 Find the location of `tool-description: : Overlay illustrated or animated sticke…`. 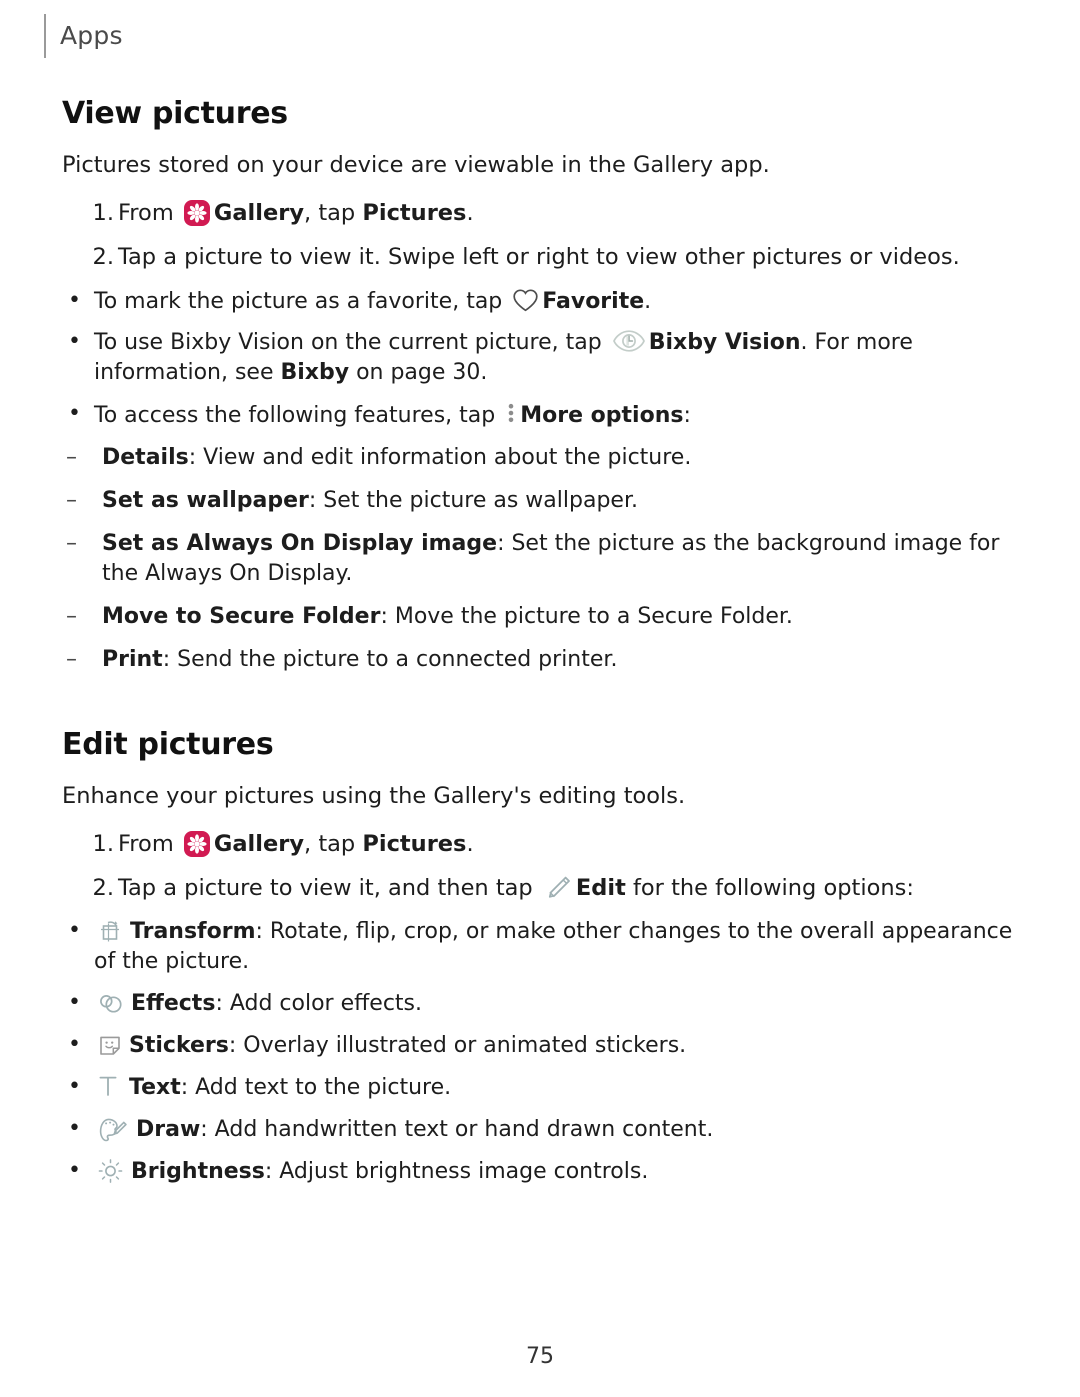

tool-description: : Overlay illustrated or animated sticke… is located at coordinates (457, 1045).